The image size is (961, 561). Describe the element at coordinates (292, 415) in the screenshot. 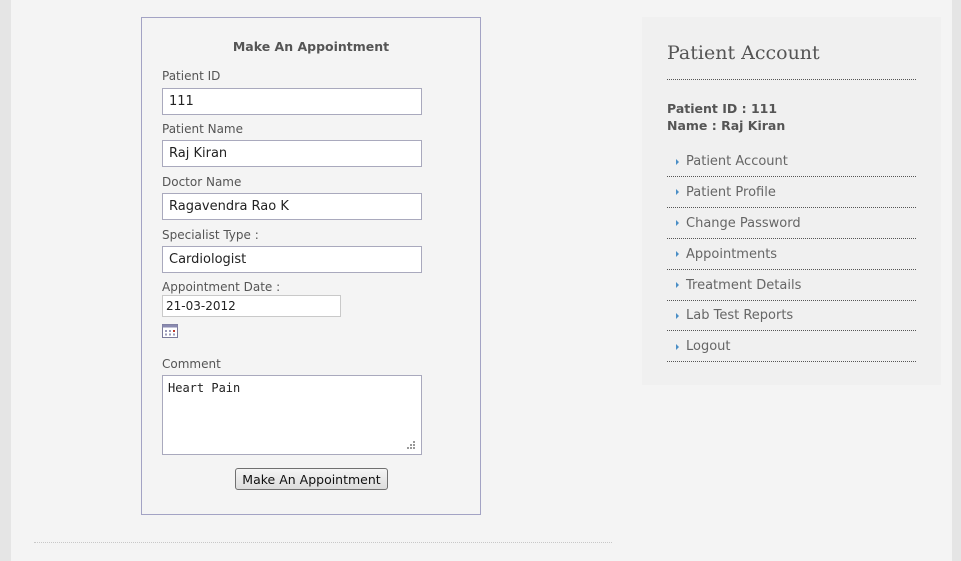

I see `comment-textarea: Heart Pain` at that location.